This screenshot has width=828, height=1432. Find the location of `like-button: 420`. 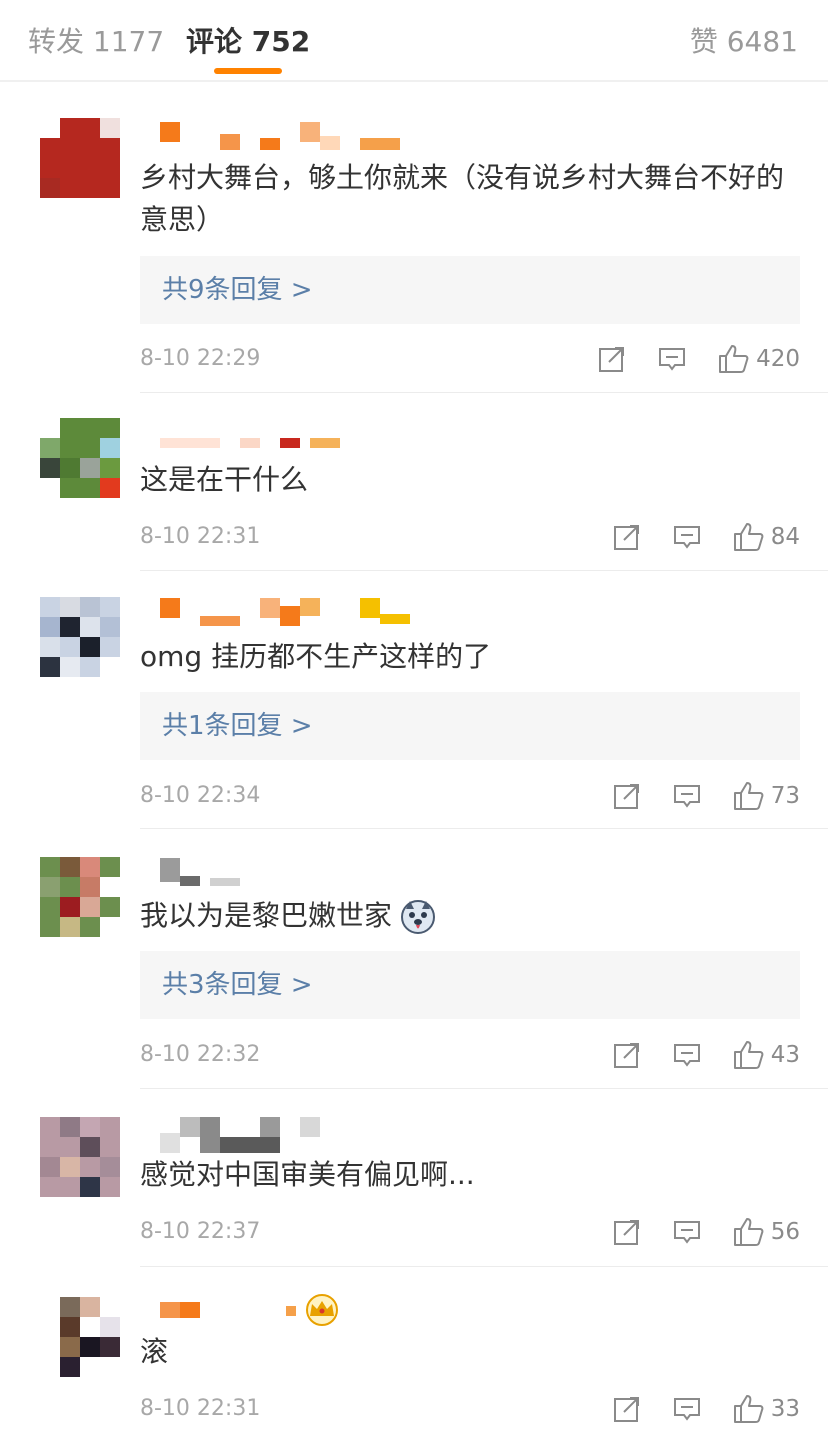

like-button: 420 is located at coordinates (759, 359).